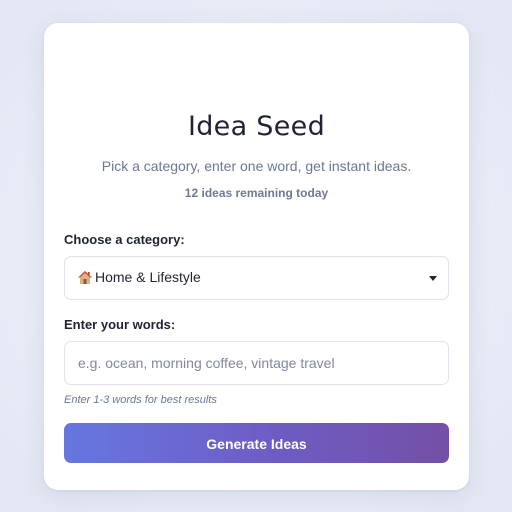 The height and width of the screenshot is (512, 512). What do you see at coordinates (256, 193) in the screenshot?
I see `remaining-ideas-count: 12 ideas remaining today` at bounding box center [256, 193].